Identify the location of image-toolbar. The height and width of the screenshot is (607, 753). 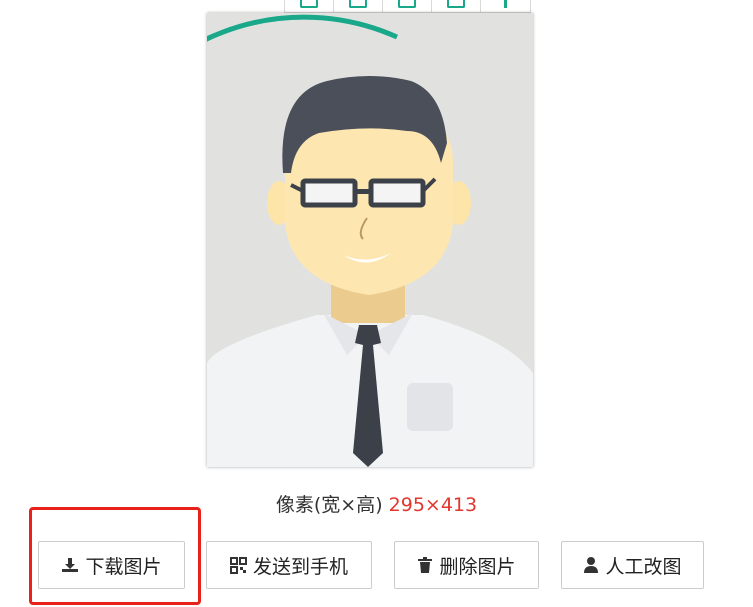
(407, 6).